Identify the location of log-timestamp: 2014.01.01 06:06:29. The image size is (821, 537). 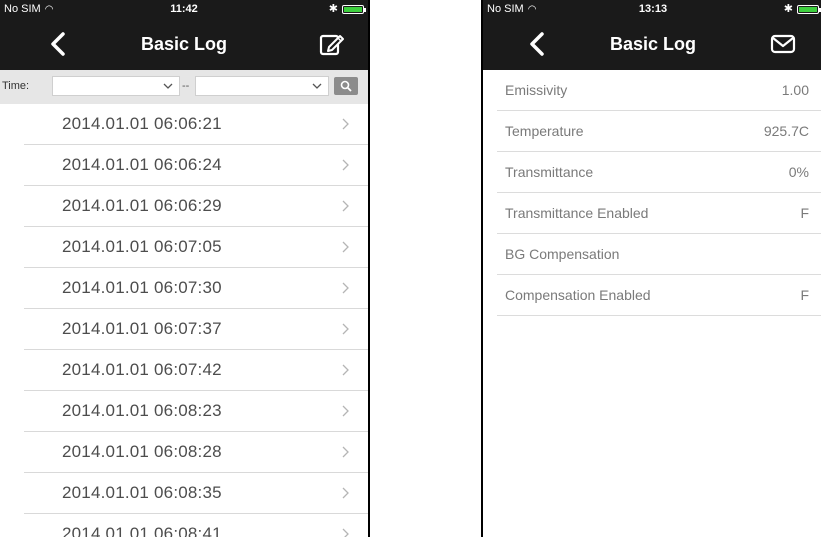
(142, 205).